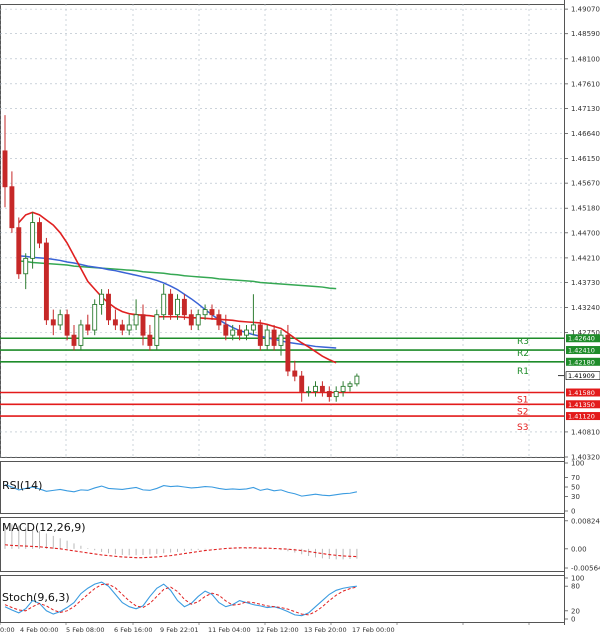 Image resolution: width=600 pixels, height=644 pixels. I want to click on price-y-tick-label: 1.48100, so click(585, 59).